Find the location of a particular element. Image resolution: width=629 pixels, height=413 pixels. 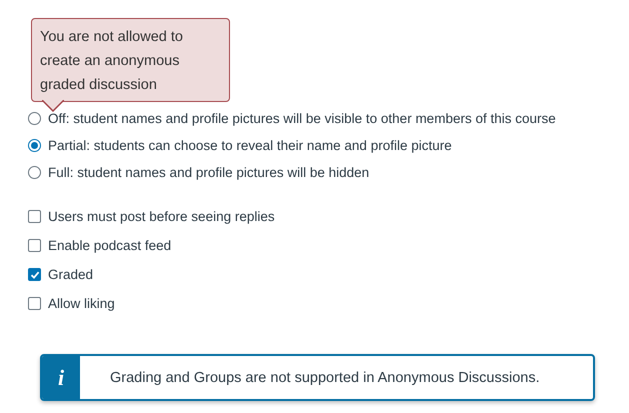

radio-label: Off: student names and profile pictures will be visible to other members of this course is located at coordinates (302, 118).